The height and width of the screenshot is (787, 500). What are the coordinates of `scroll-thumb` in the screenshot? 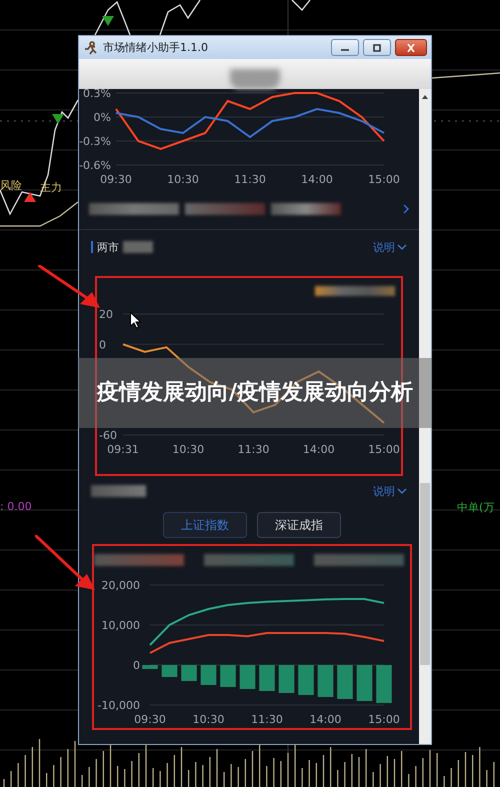 It's located at (425, 574).